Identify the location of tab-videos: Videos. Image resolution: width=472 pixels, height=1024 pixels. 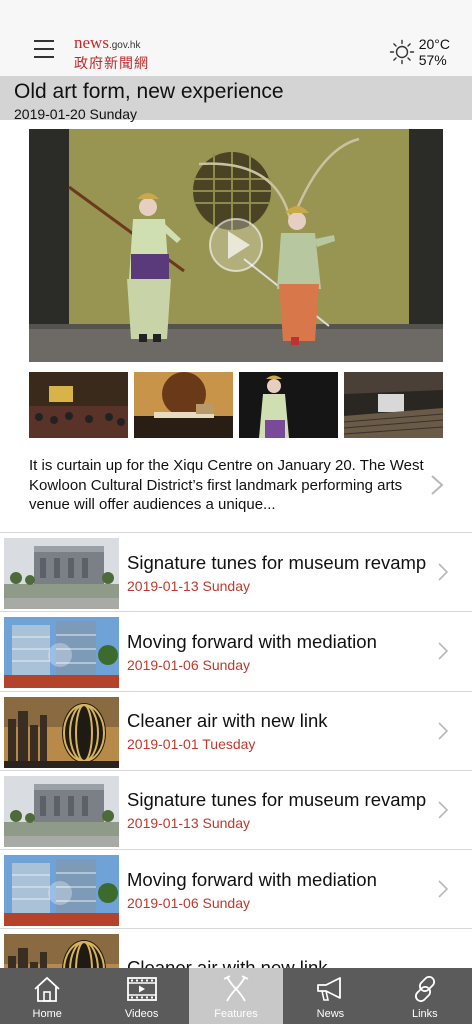
(141, 996).